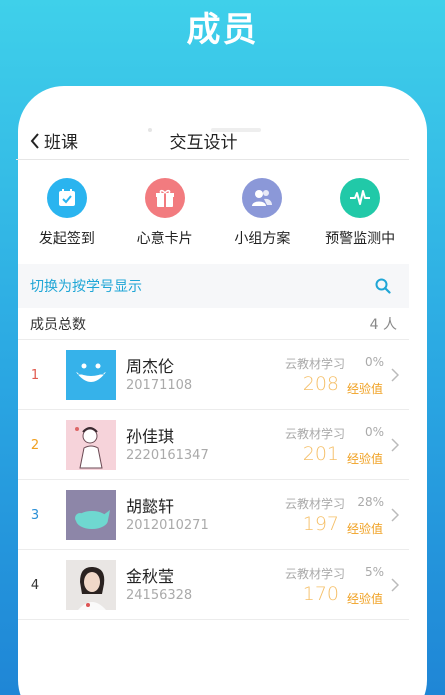 The width and height of the screenshot is (445, 695). I want to click on member-score: 208, so click(320, 384).